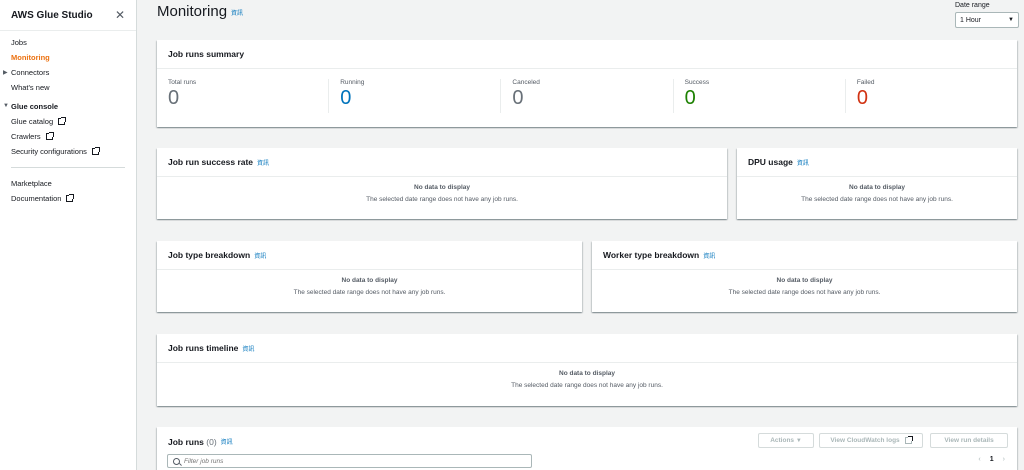 Image resolution: width=1024 pixels, height=470 pixels. I want to click on close-icon: ✕, so click(120, 15).